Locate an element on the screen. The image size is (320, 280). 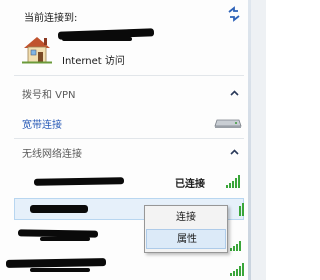
house-icon is located at coordinates (37, 50).